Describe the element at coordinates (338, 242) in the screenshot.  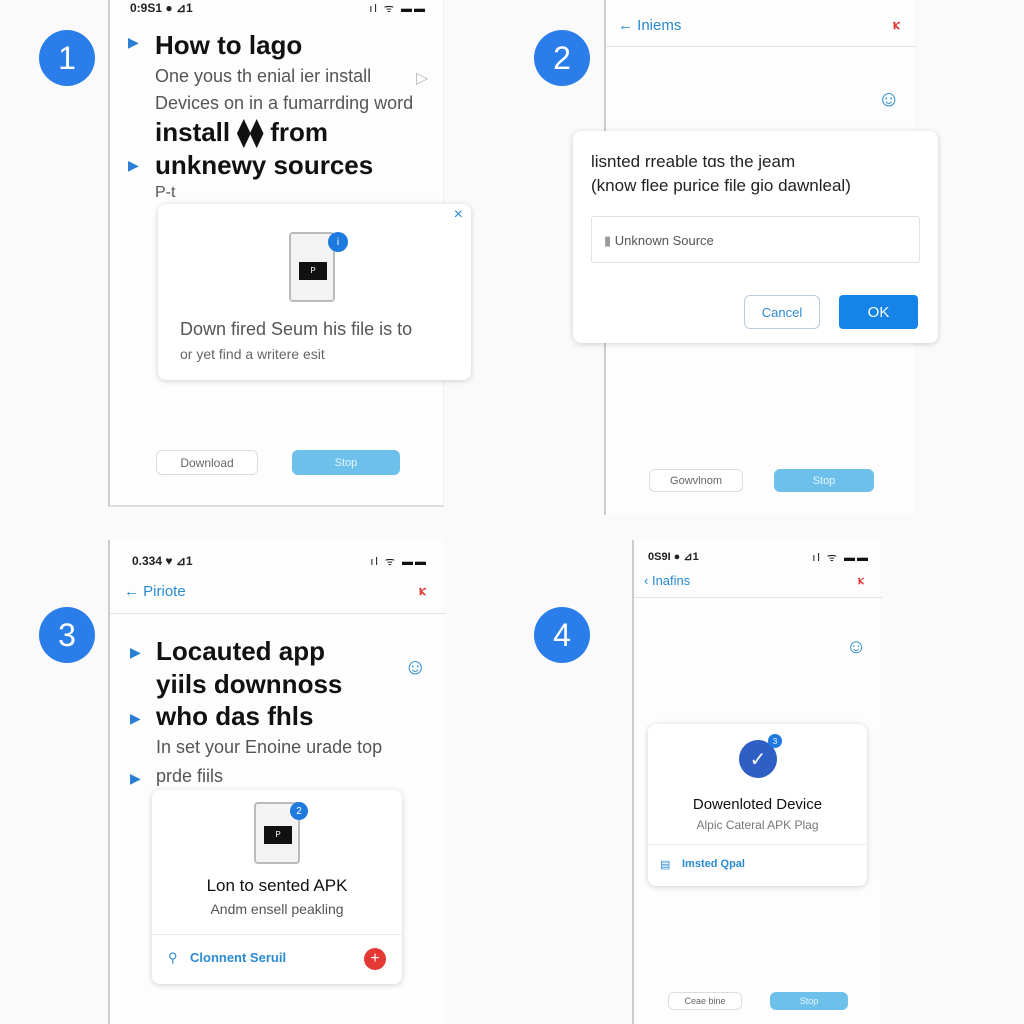
I see `info-badge: i` at that location.